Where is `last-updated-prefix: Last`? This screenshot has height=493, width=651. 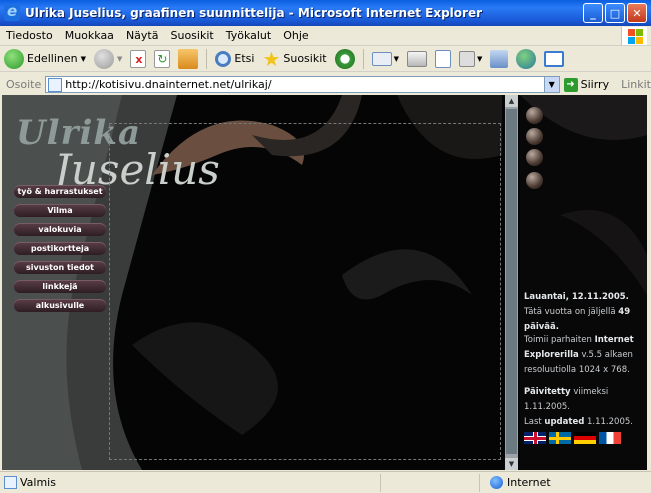 last-updated-prefix: Last is located at coordinates (533, 422).